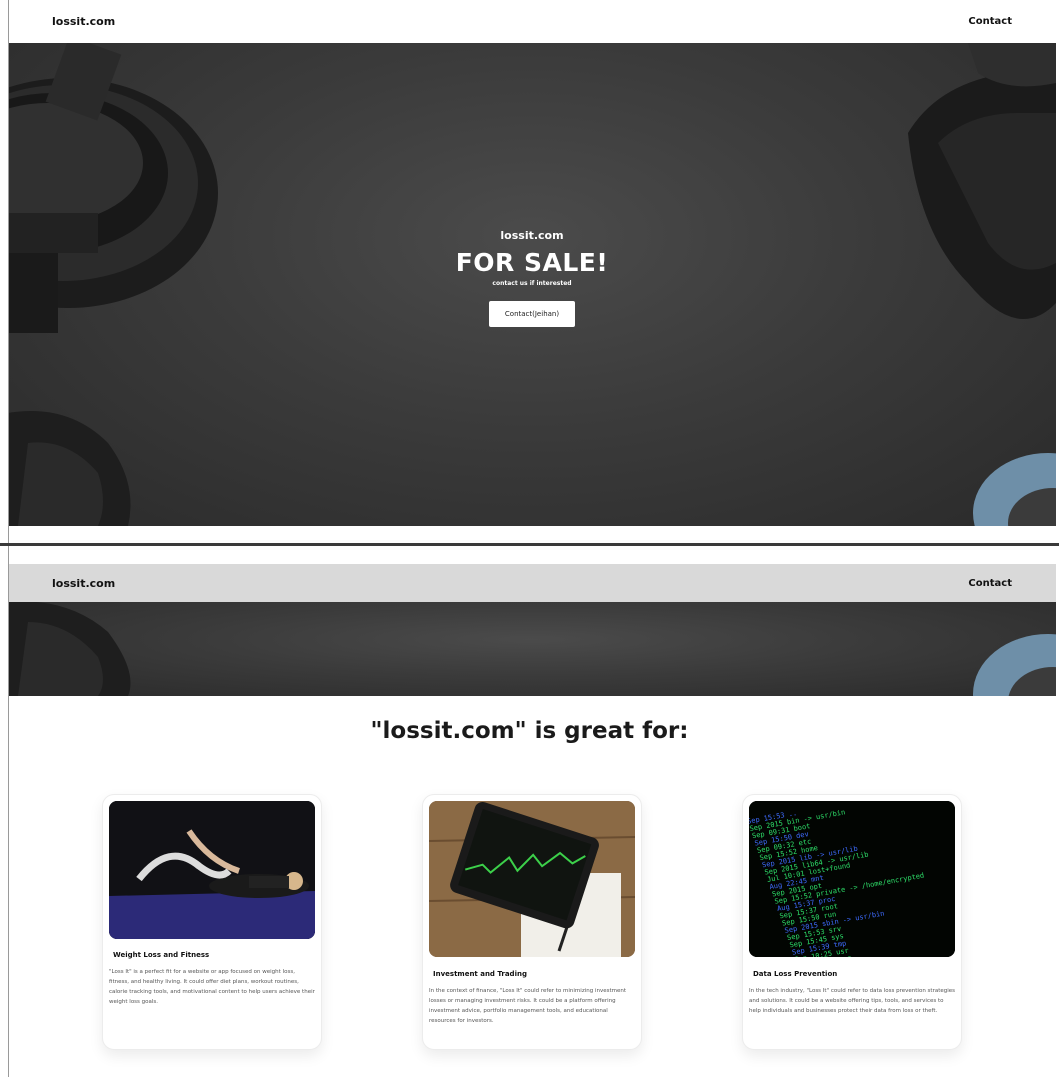  I want to click on card-title: Weight Loss and Fitness, so click(161, 955).